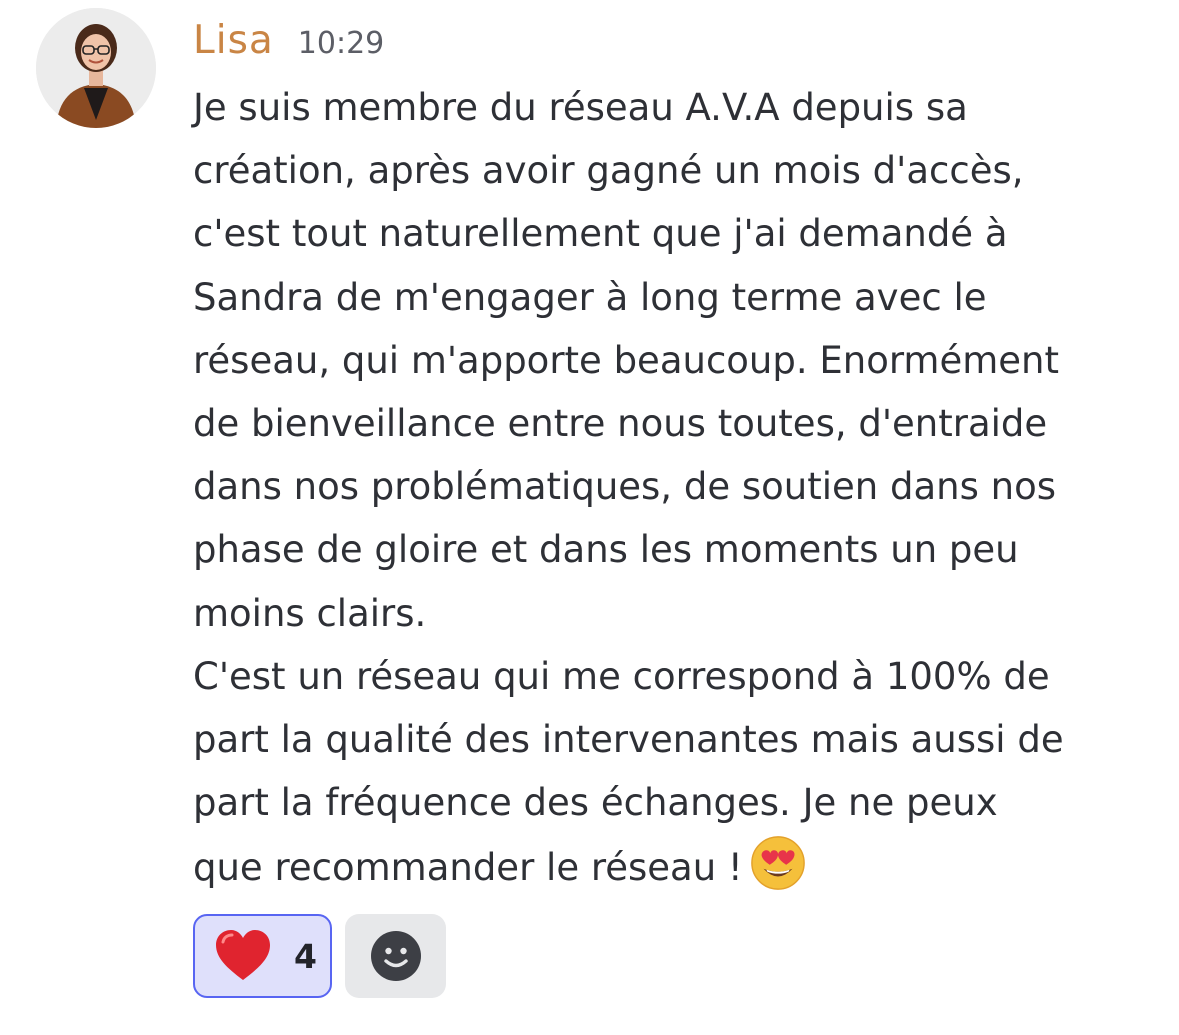 This screenshot has width=1179, height=1035. I want to click on add-reaction-icon, so click(395, 956).